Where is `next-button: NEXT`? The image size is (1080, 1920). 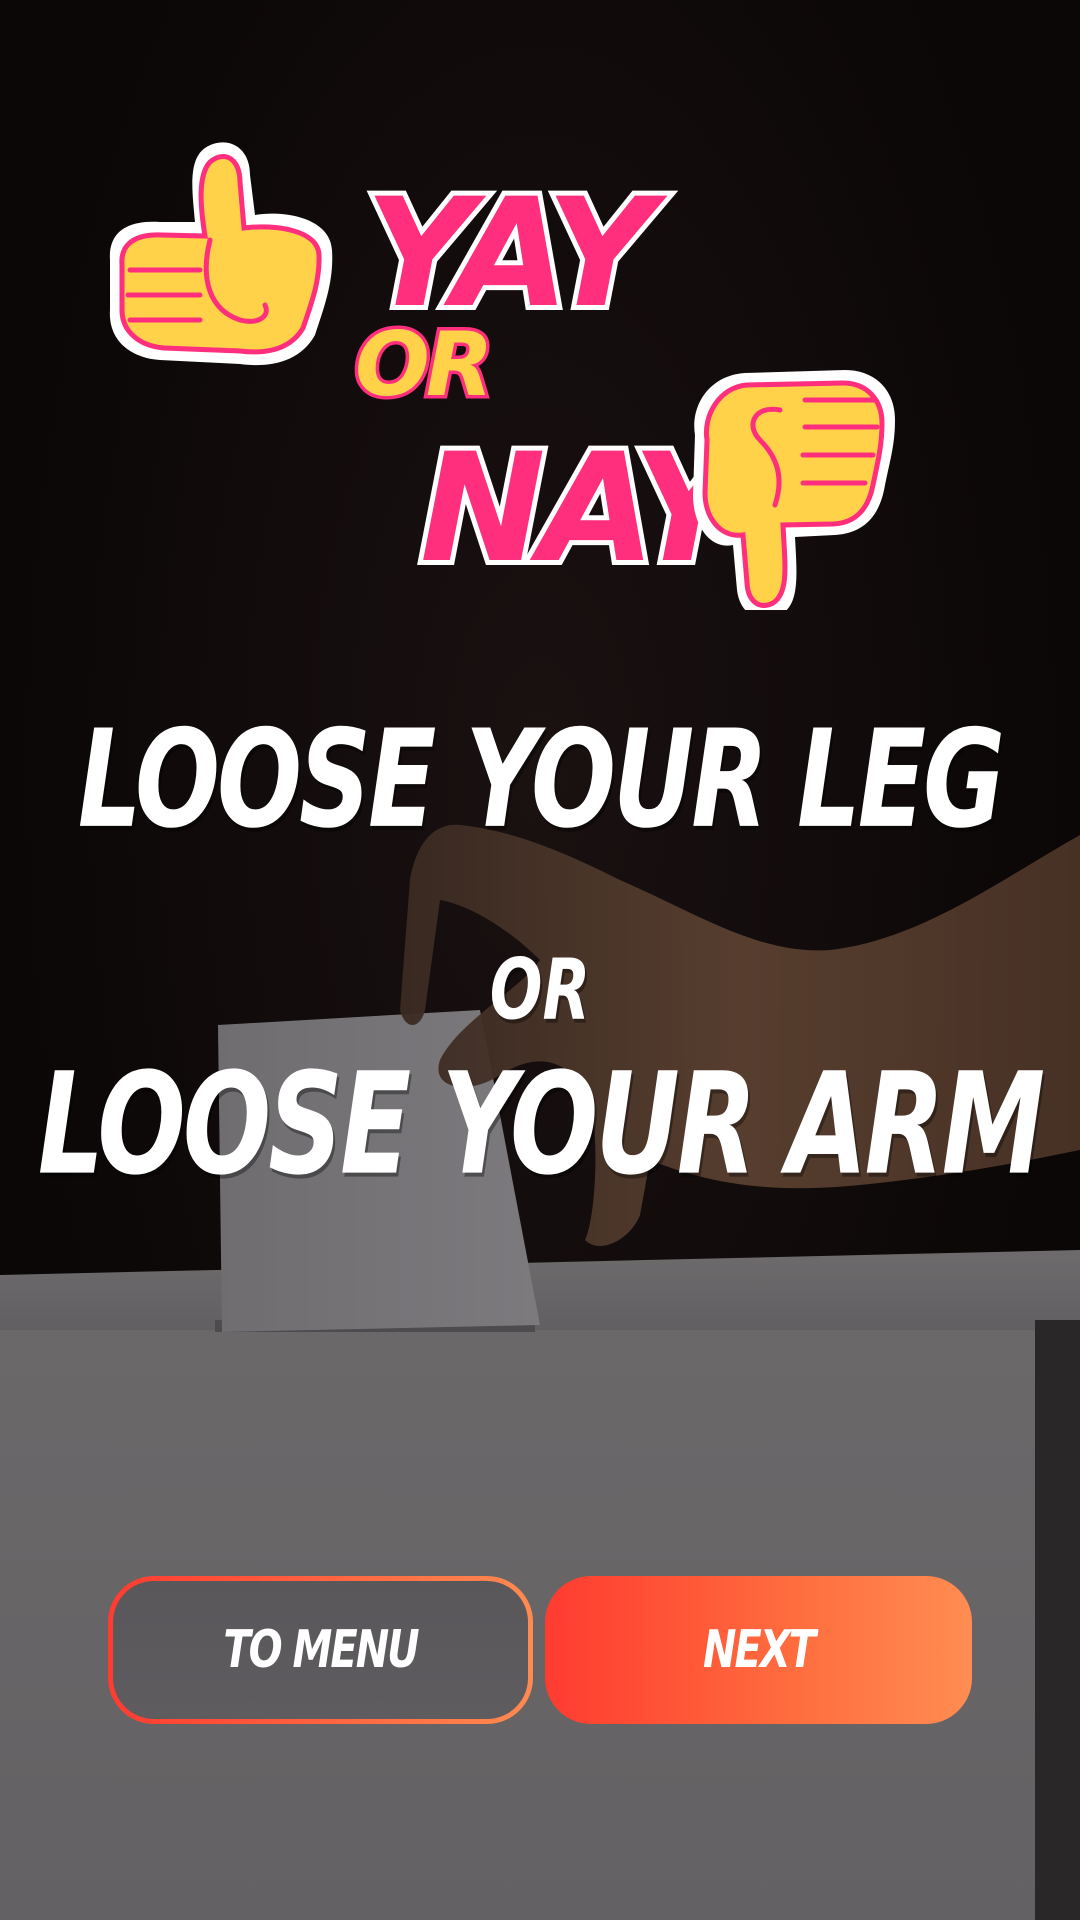 next-button: NEXT is located at coordinates (758, 1650).